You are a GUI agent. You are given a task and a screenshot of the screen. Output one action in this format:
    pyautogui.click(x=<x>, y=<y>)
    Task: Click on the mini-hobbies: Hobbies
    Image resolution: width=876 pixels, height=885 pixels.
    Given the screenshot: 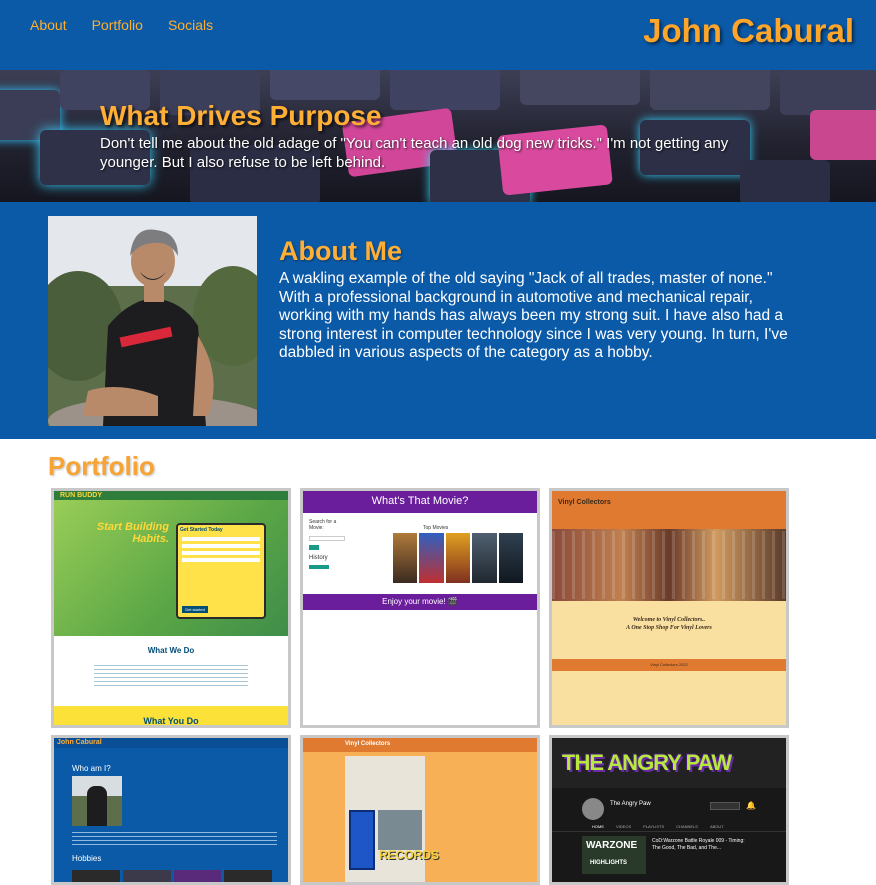 What is the action you would take?
    pyautogui.click(x=87, y=858)
    